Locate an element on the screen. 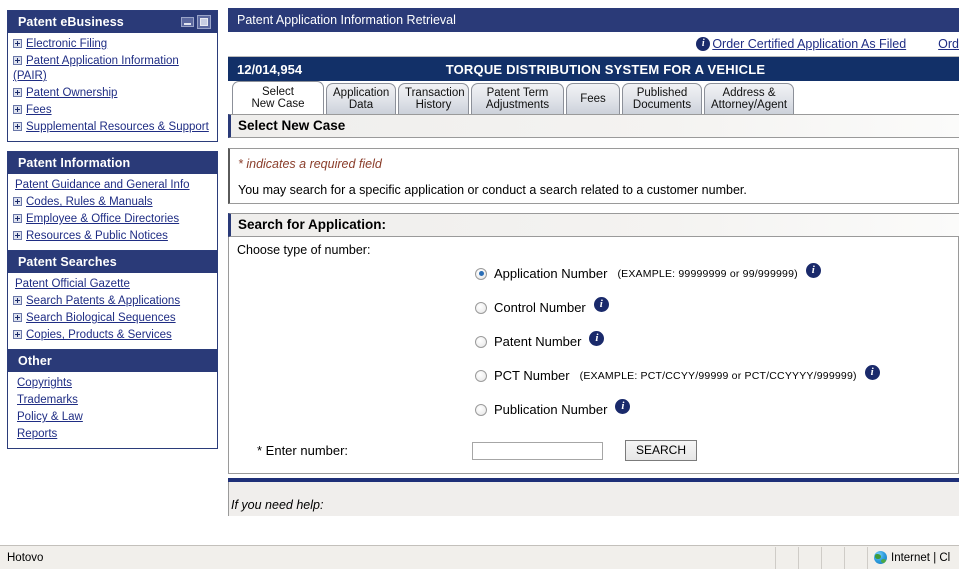  tab-application-data: Application Data is located at coordinates (361, 98).